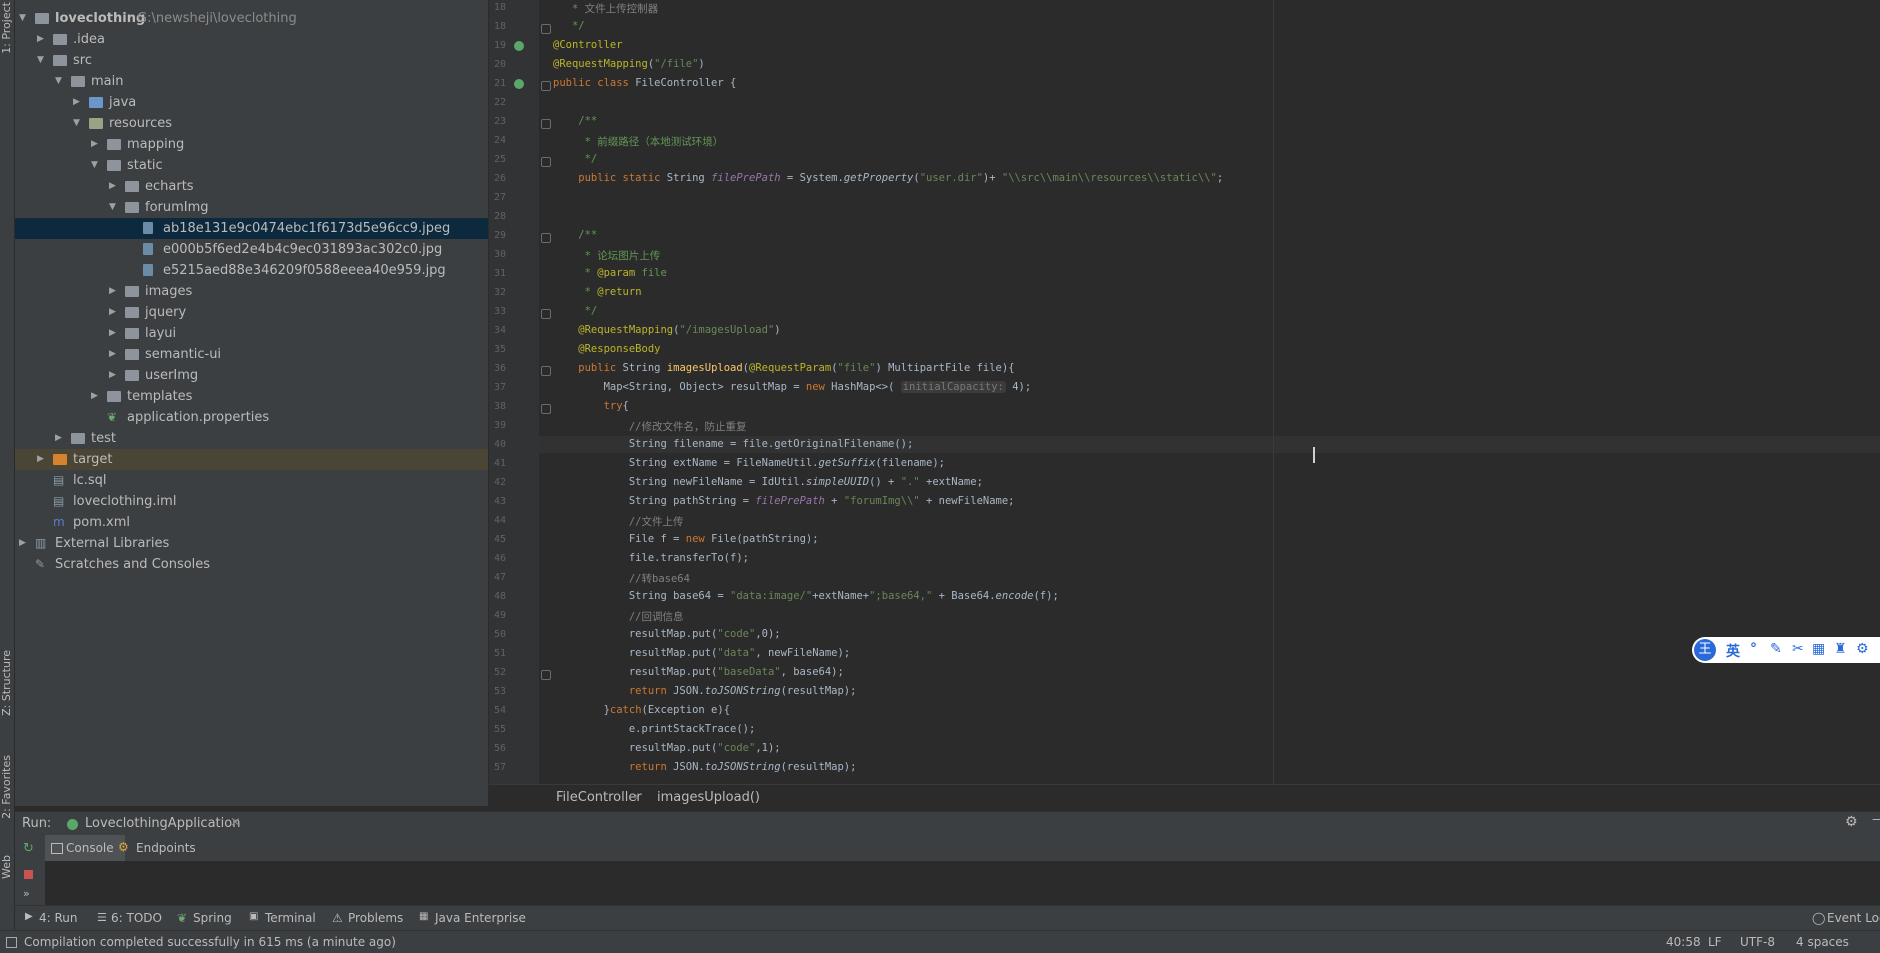  What do you see at coordinates (59, 522) in the screenshot?
I see `maven-icon: m` at bounding box center [59, 522].